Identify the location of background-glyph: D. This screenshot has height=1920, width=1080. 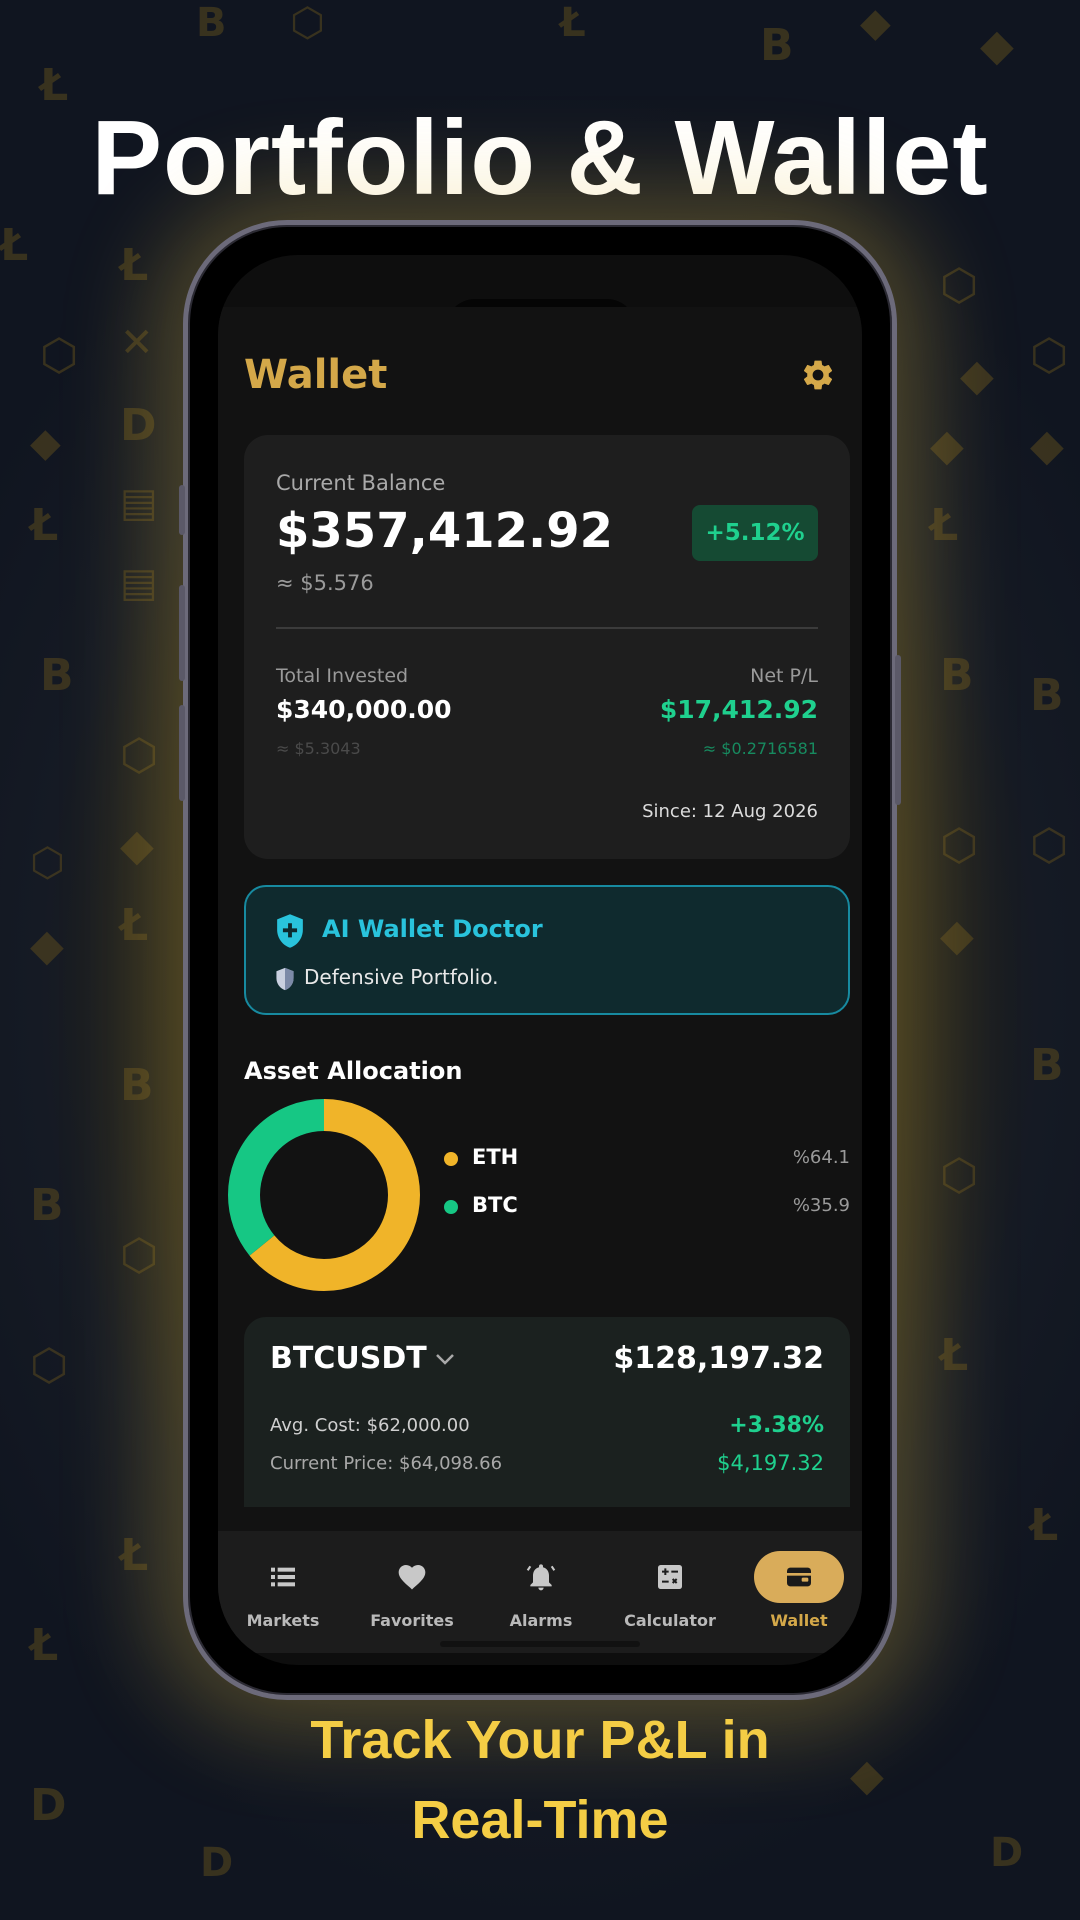
(138, 425).